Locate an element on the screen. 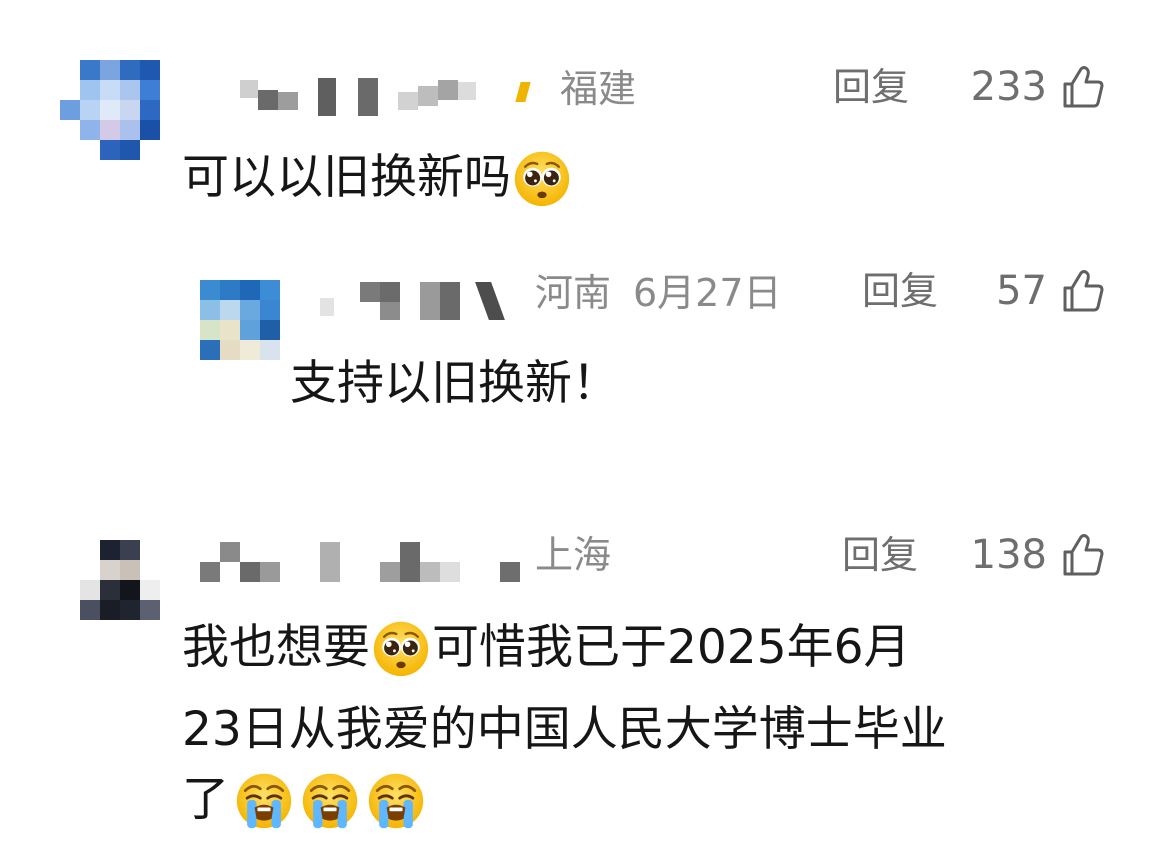 This screenshot has height=845, width=1170. avatar is located at coordinates (120, 580).